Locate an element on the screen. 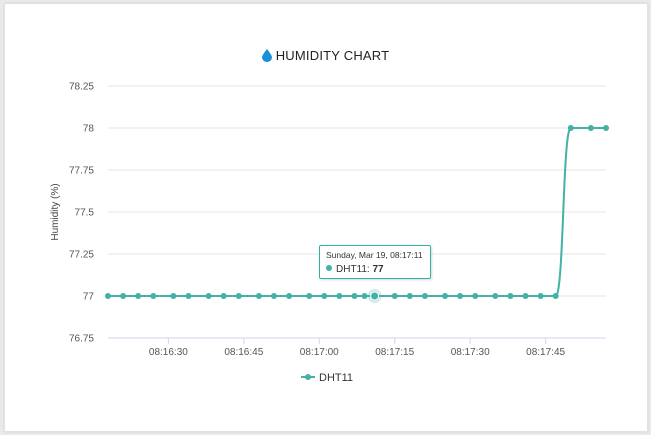 The height and width of the screenshot is (435, 651). series-dot-icon is located at coordinates (329, 268).